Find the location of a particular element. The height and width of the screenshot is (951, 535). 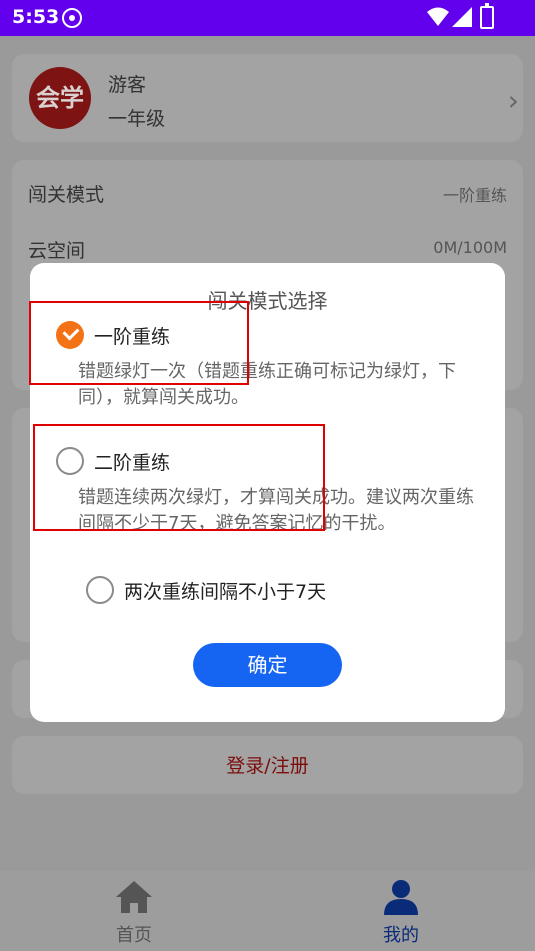

avatar: 会学 is located at coordinates (60, 98).